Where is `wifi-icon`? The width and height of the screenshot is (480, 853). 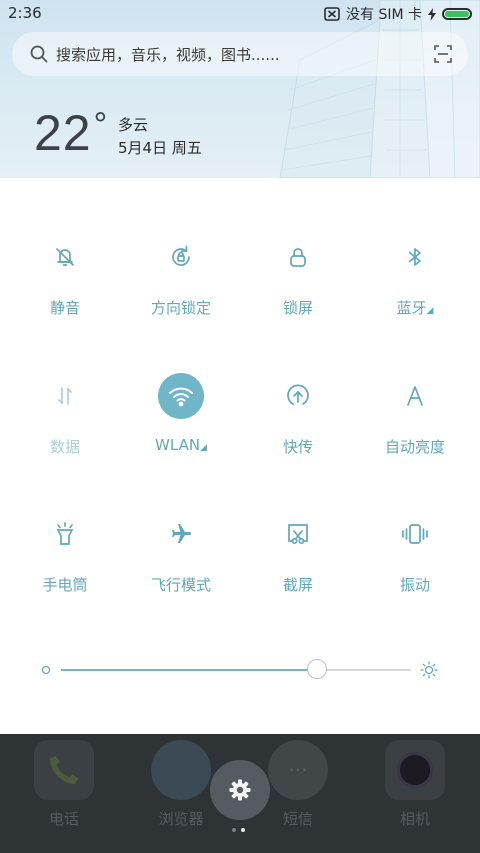 wifi-icon is located at coordinates (181, 396).